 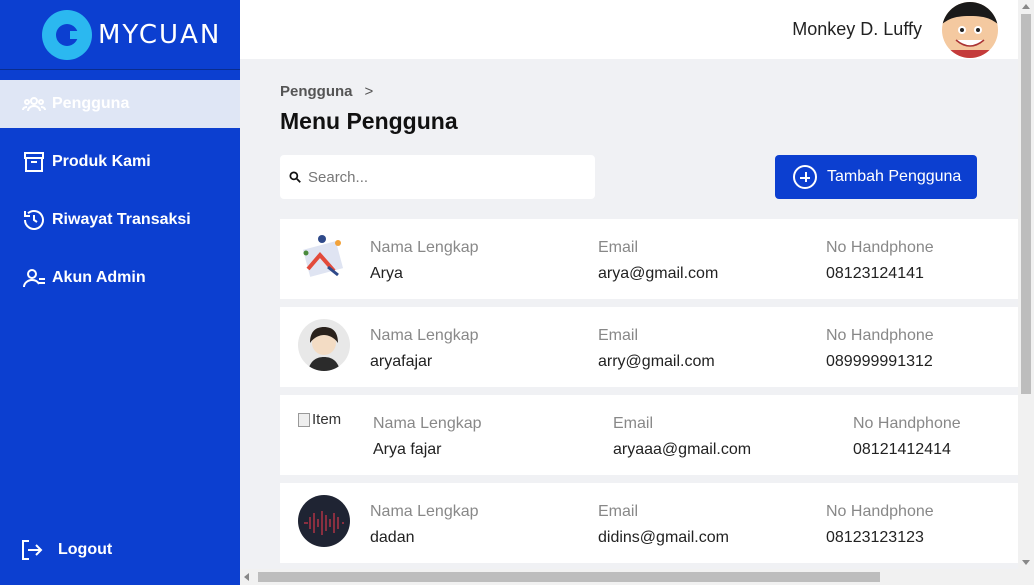 I want to click on user-admin-icon, so click(x=34, y=278).